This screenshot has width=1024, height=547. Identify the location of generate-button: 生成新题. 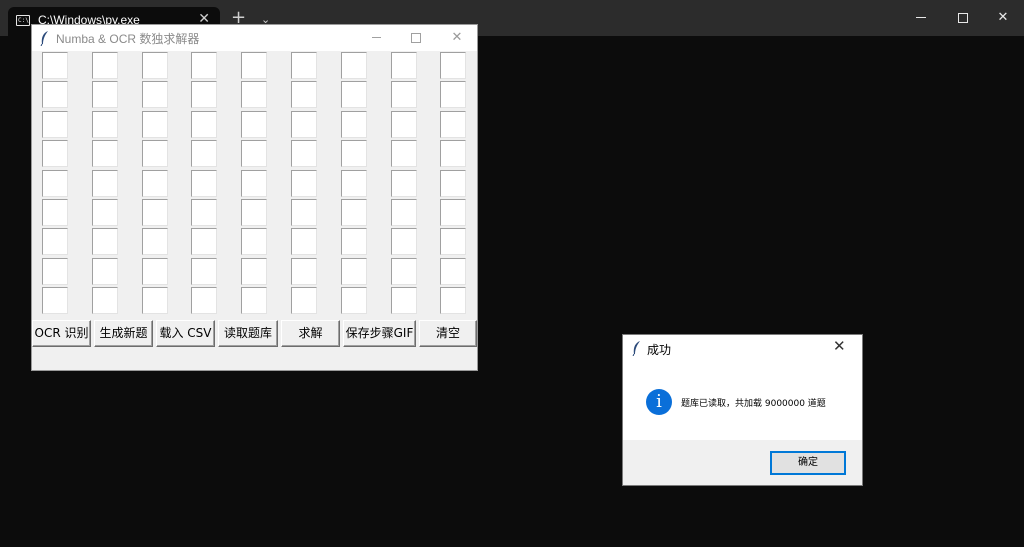
(123, 333).